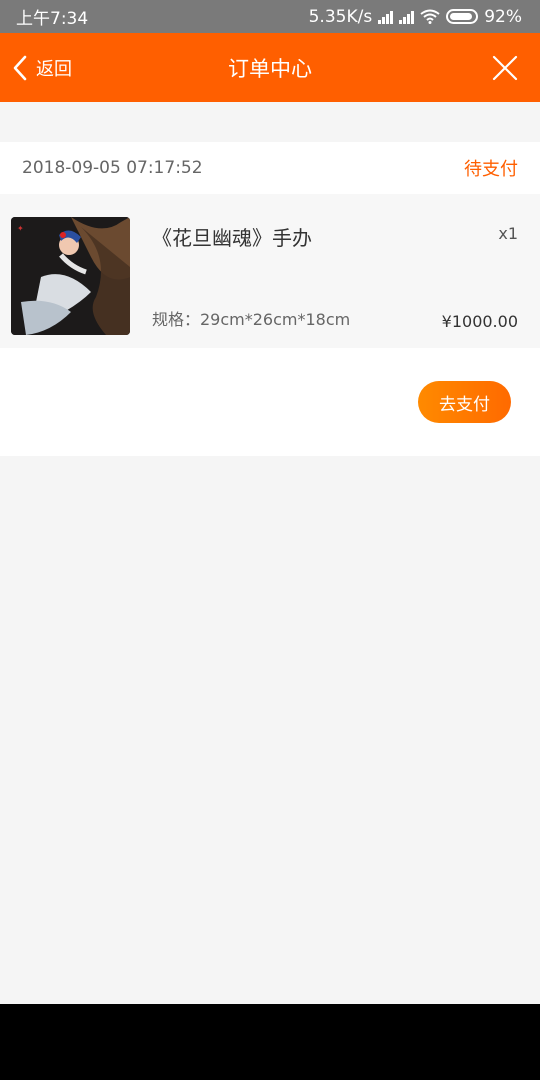  What do you see at coordinates (251, 319) in the screenshot?
I see `product-spec: 规格：29cm*26cm*18cm` at bounding box center [251, 319].